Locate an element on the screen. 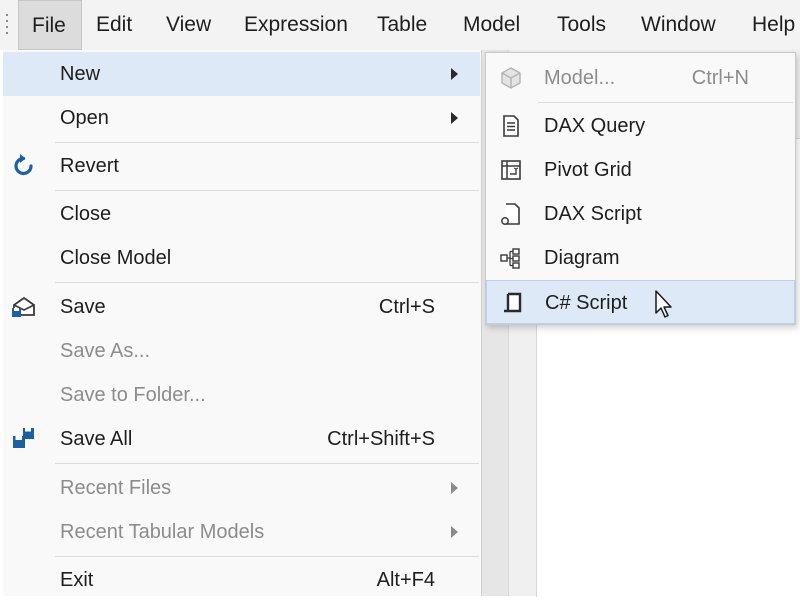 The height and width of the screenshot is (602, 800). menu-item-shortcut: Ctrl+S is located at coordinates (406, 307).